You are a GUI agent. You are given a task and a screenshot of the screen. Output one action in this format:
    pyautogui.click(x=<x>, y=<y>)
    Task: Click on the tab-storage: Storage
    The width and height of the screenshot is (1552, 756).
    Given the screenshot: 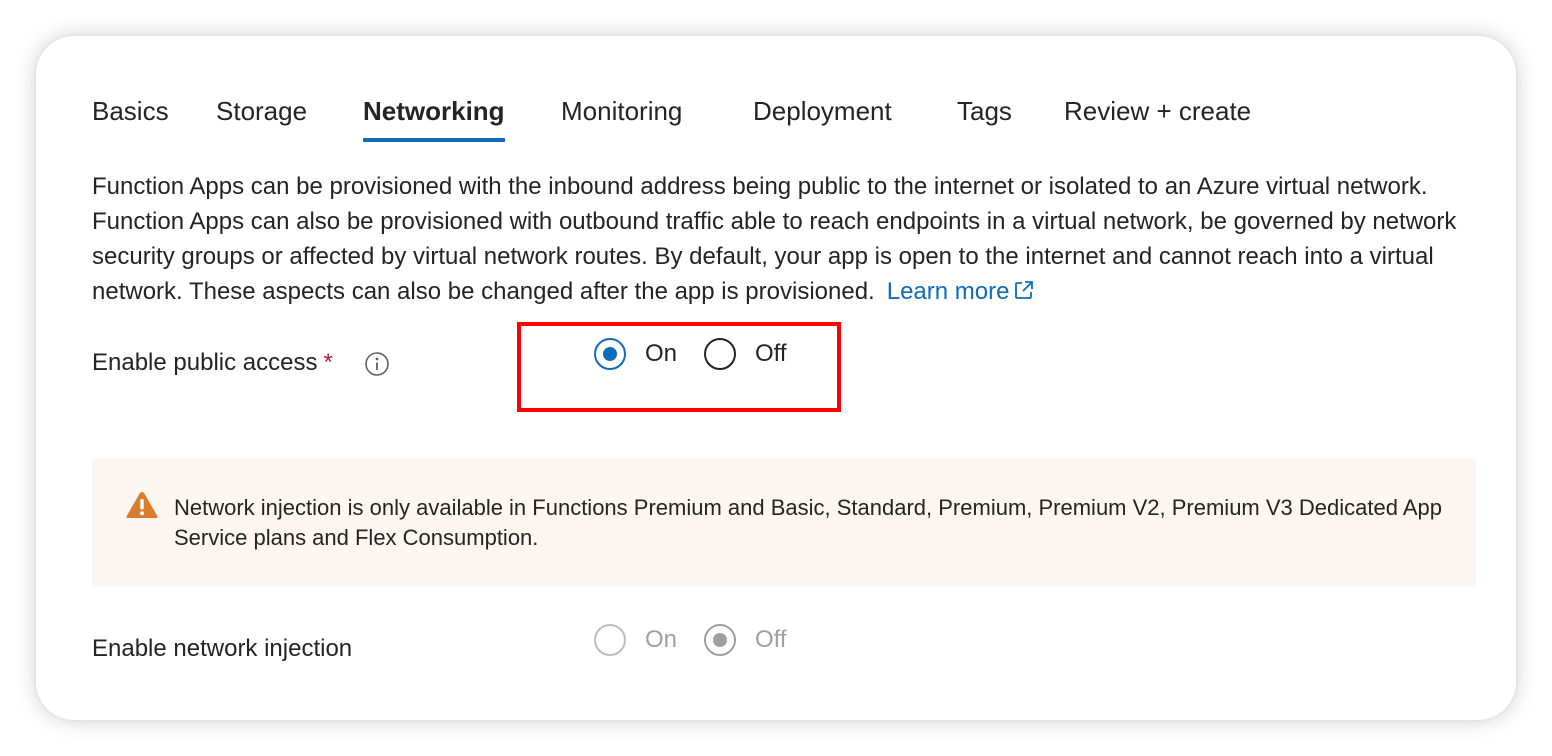 What is the action you would take?
    pyautogui.click(x=261, y=111)
    